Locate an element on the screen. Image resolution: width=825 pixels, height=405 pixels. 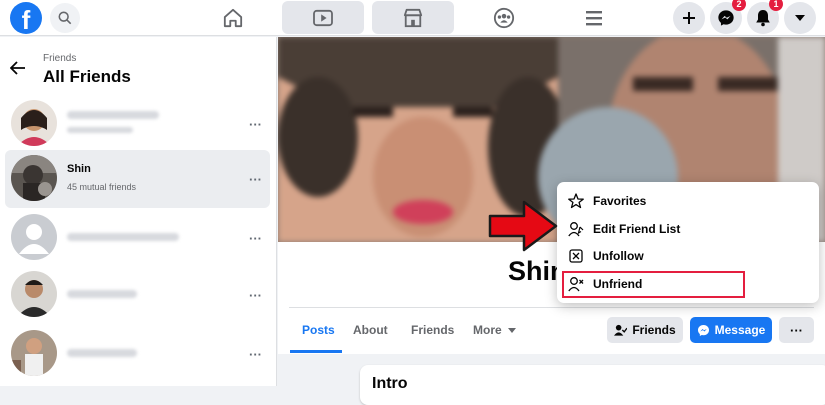
groups-tab is located at coordinates (504, 18).